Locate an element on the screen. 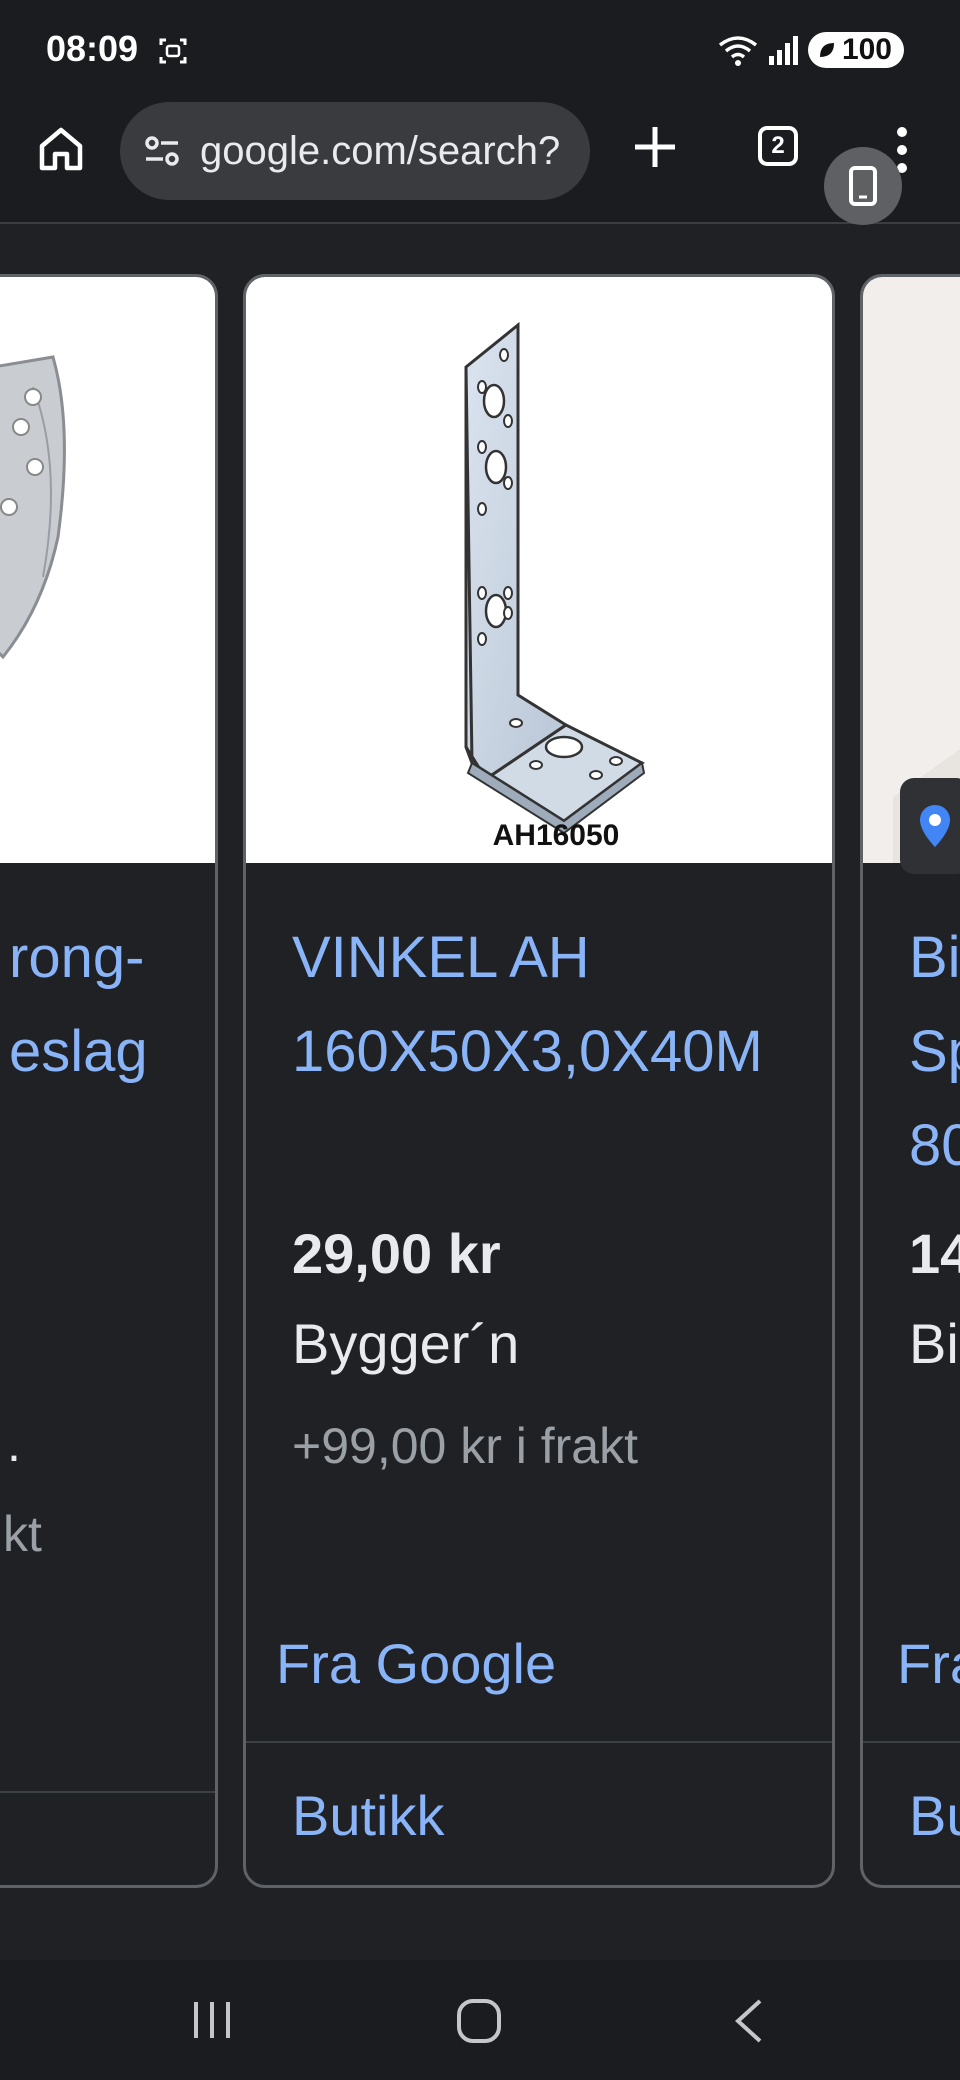 The width and height of the screenshot is (960, 2080). shop-button: Bu is located at coordinates (934, 1815).